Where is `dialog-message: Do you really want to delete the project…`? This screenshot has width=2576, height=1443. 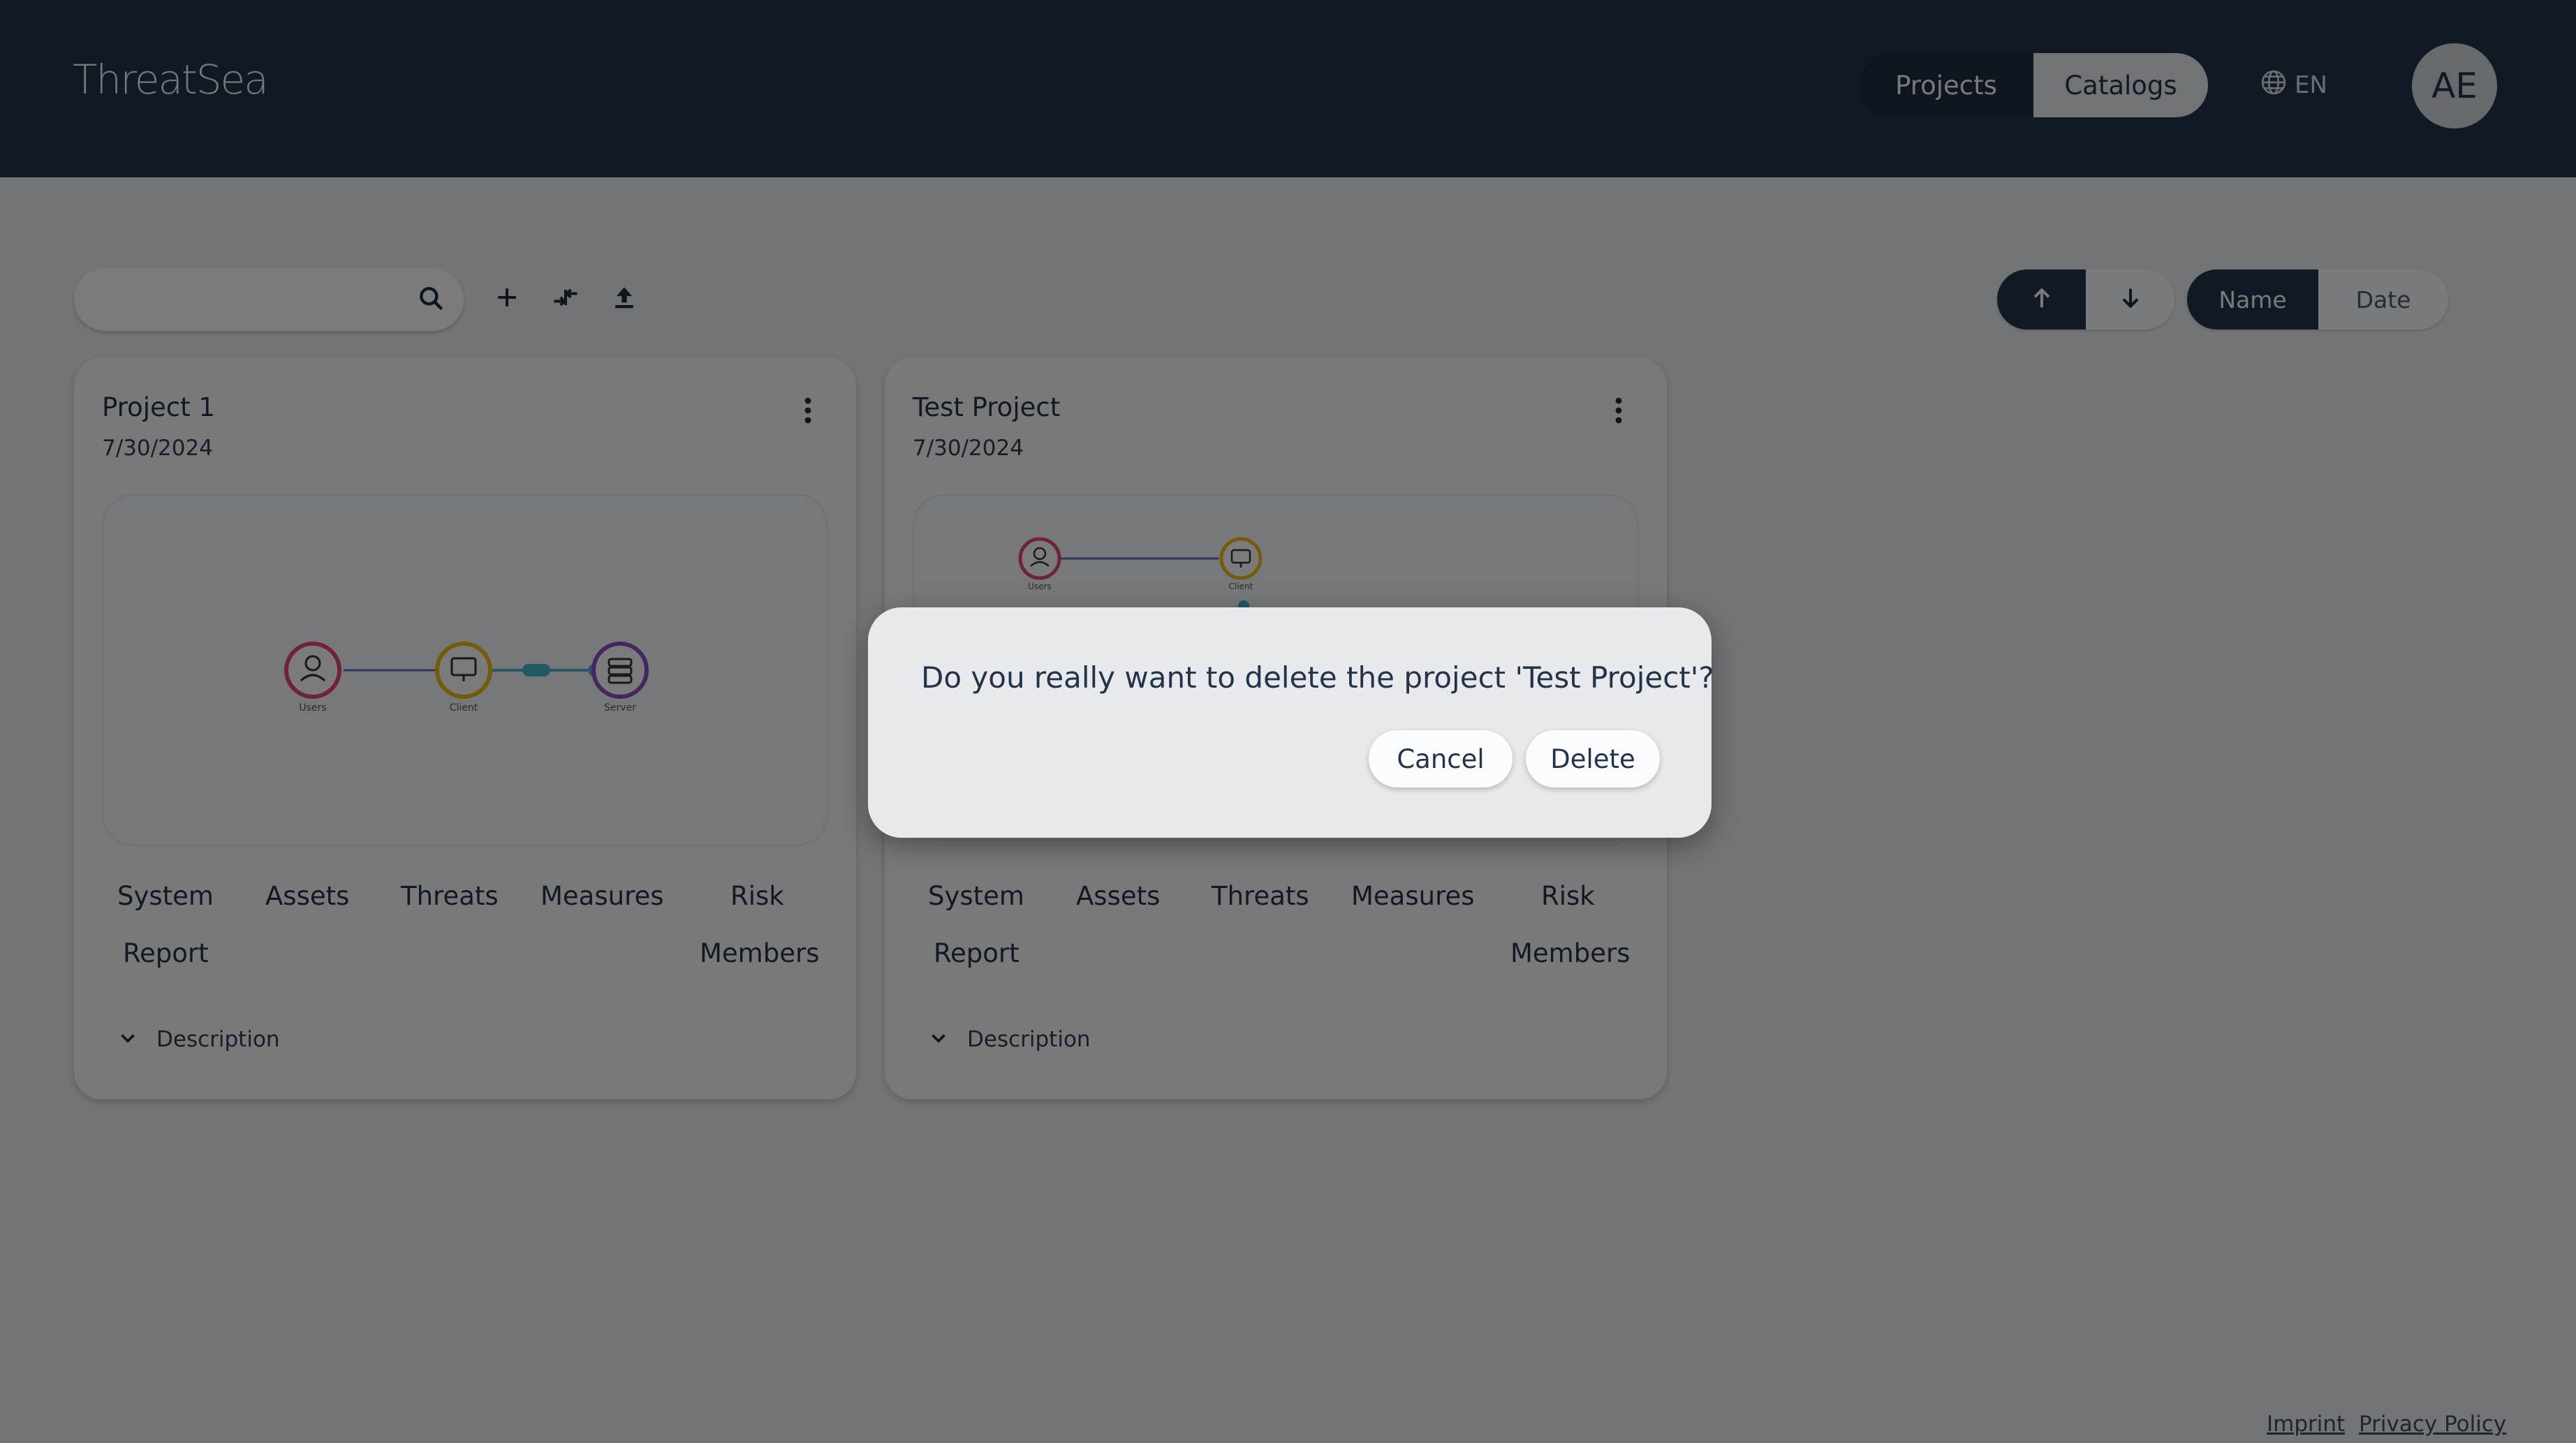 dialog-message: Do you really want to delete the project… is located at coordinates (1317, 677).